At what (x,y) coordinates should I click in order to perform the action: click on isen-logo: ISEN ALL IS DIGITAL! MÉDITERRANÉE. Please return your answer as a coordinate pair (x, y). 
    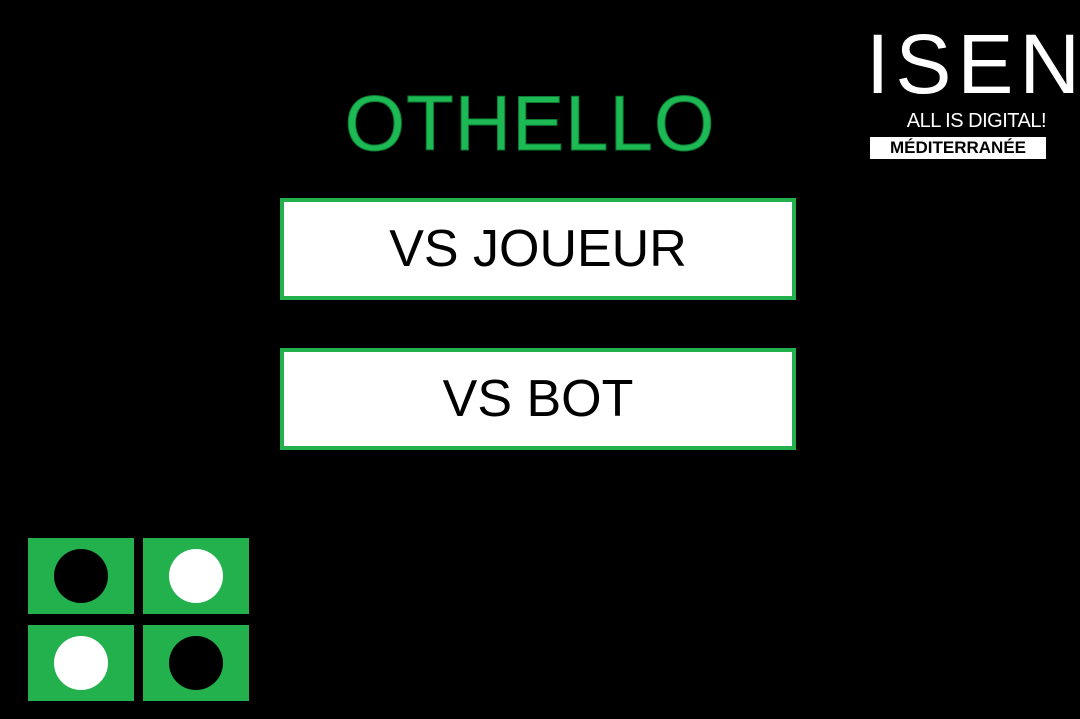
    Looking at the image, I should click on (973, 88).